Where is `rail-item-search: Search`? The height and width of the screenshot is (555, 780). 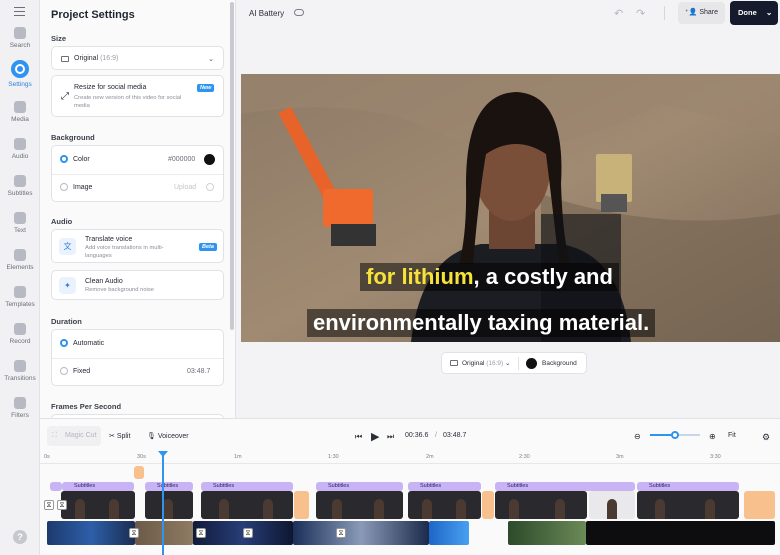
rail-item-search: Search is located at coordinates (20, 38).